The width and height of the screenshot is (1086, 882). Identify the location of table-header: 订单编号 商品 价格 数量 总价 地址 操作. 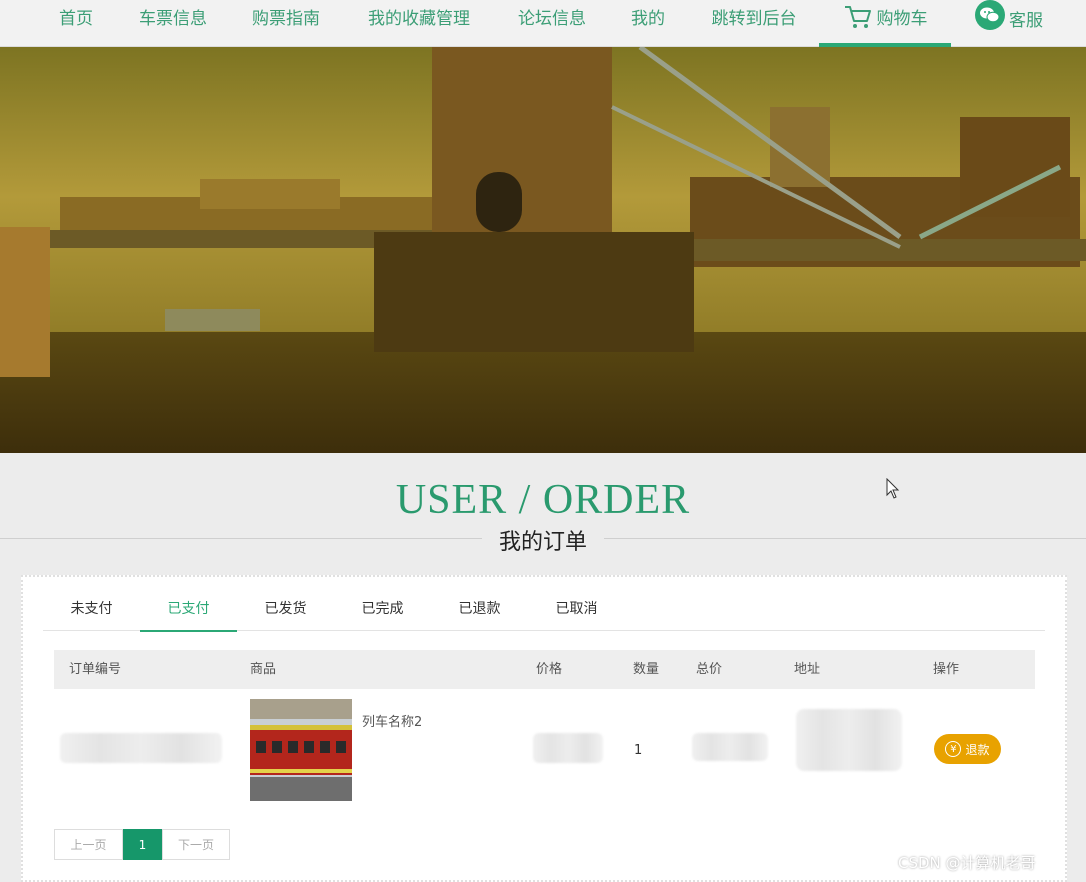
(544, 669).